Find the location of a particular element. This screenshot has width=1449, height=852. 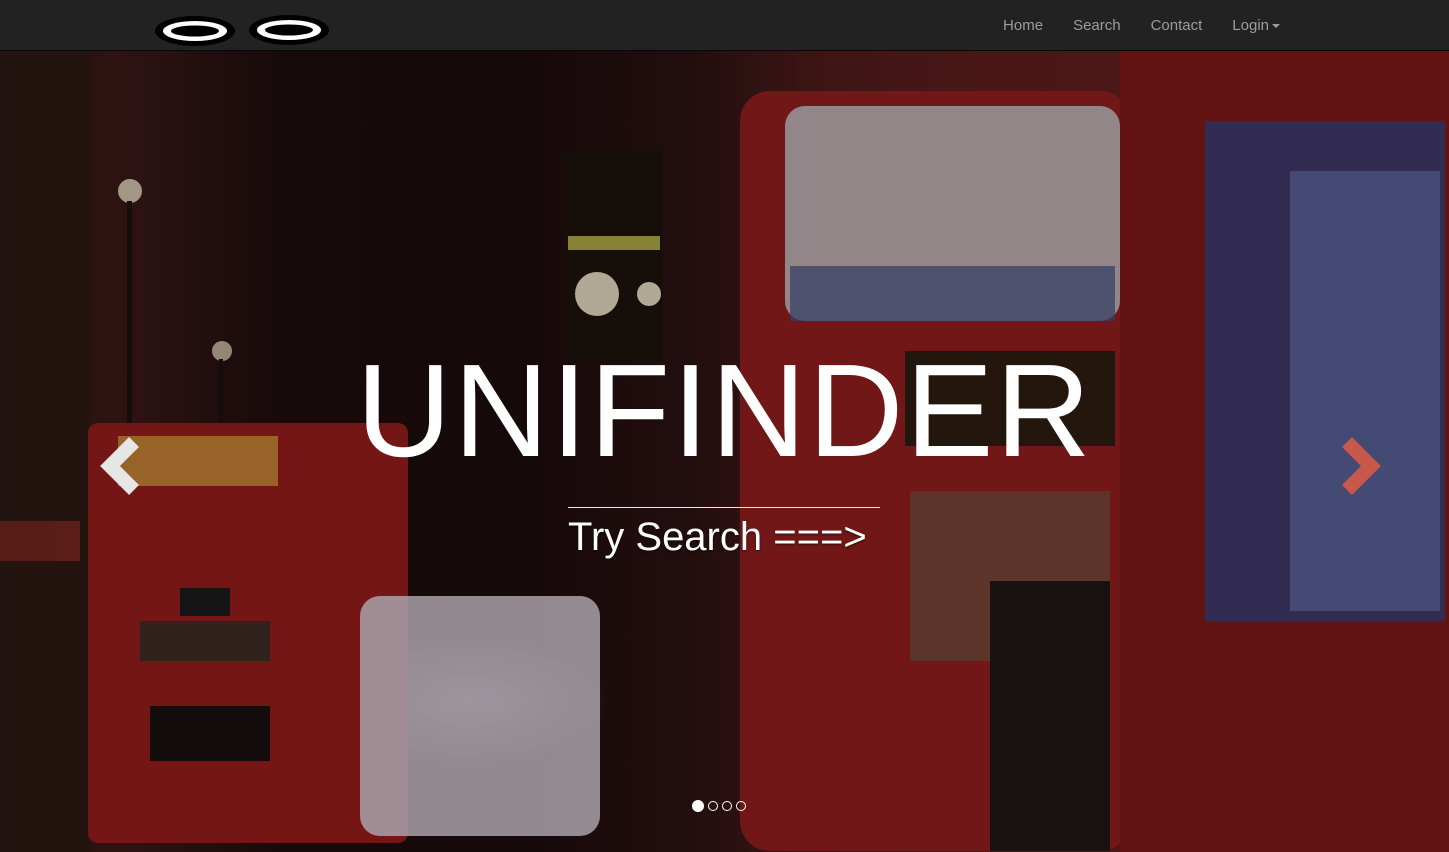

chevron-right-icon is located at coordinates (1361, 466).